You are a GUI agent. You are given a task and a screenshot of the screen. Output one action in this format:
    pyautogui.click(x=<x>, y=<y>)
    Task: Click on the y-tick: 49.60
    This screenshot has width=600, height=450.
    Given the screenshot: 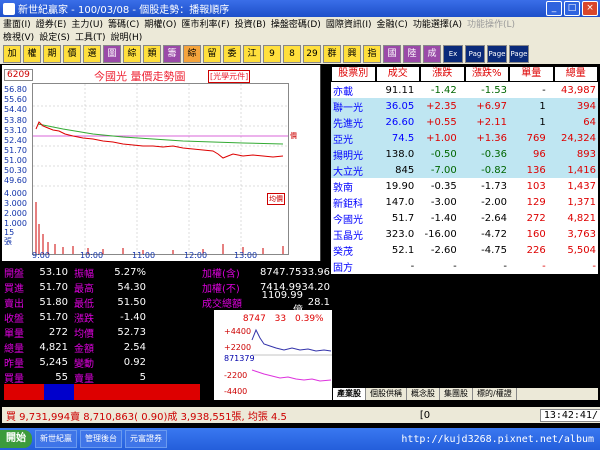 What is the action you would take?
    pyautogui.click(x=15, y=180)
    